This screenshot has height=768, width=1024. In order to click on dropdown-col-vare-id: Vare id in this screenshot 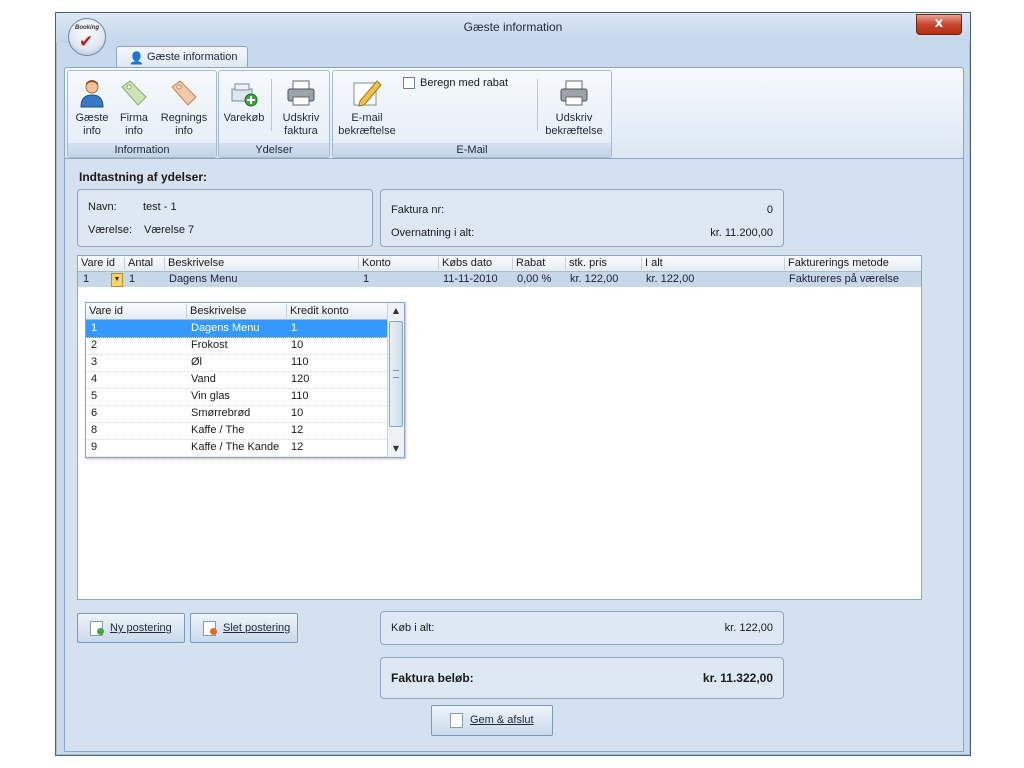, I will do `click(106, 311)`.